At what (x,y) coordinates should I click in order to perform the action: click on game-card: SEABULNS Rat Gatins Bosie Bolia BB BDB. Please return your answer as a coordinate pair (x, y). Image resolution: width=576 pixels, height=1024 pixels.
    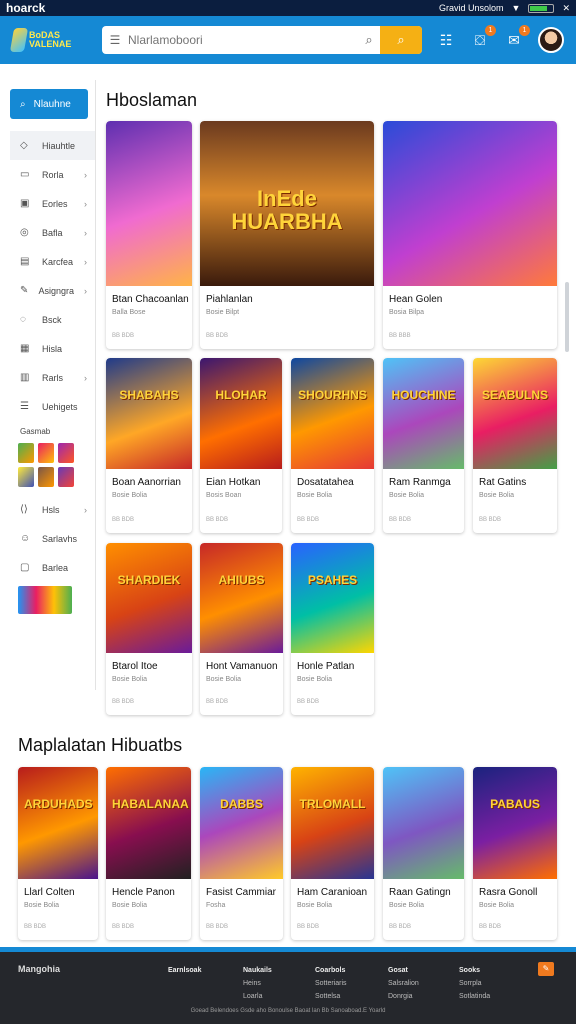
    Looking at the image, I should click on (515, 445).